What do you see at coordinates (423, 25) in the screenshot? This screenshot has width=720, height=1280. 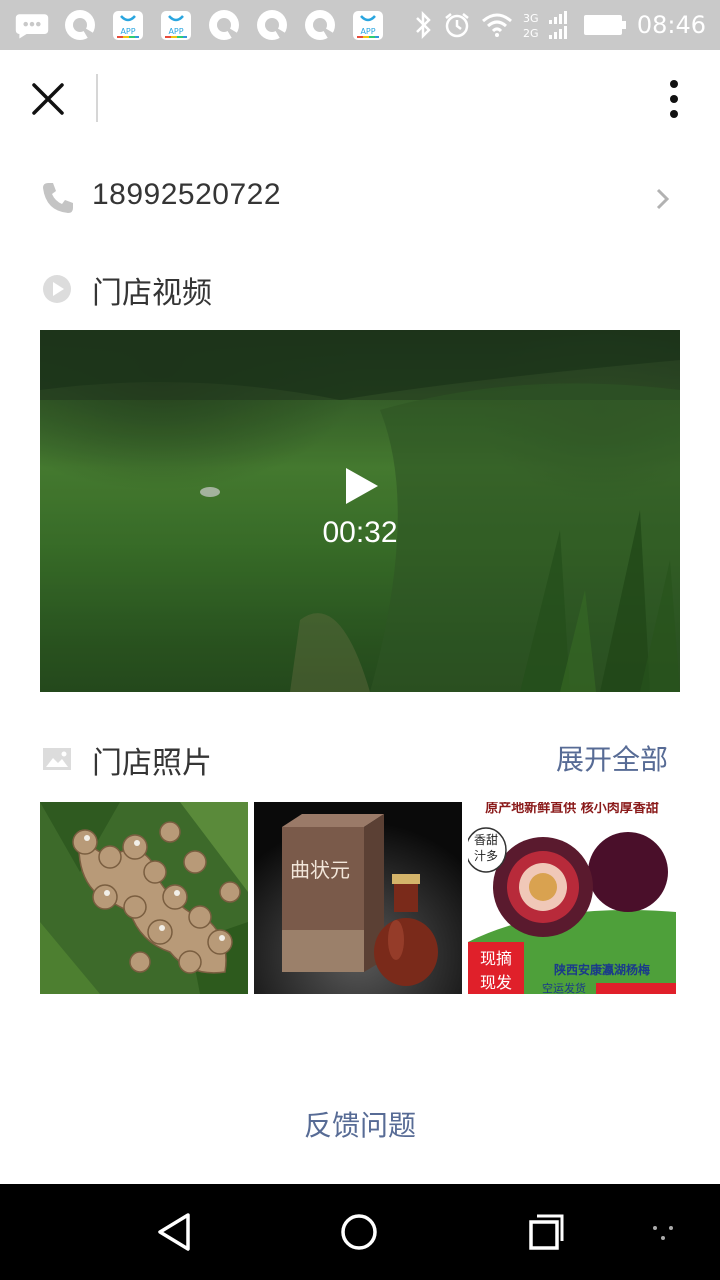 I see `bluetooth-icon` at bounding box center [423, 25].